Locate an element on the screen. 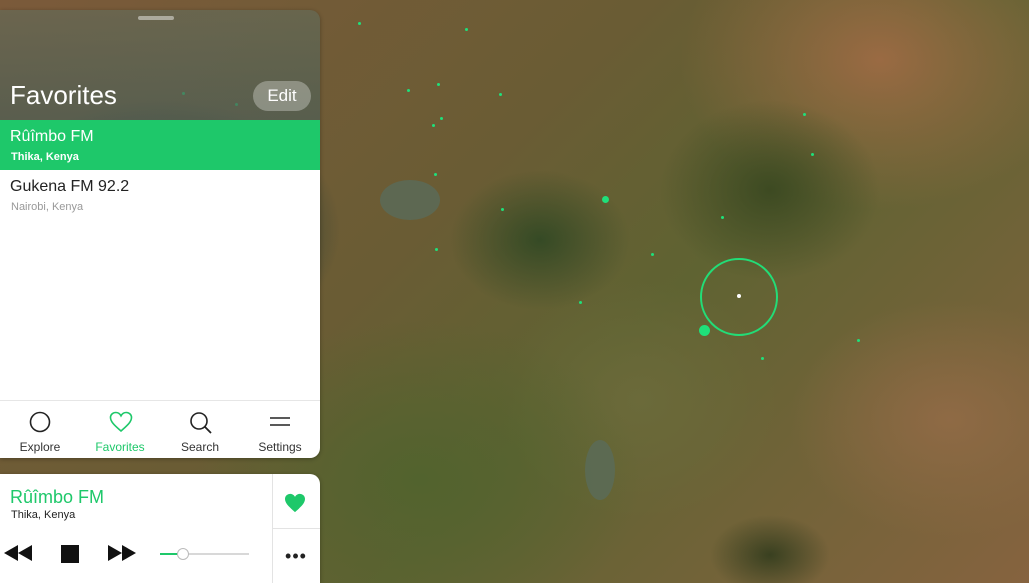 The image size is (1029, 583). more-options-button: ••• is located at coordinates (296, 556).